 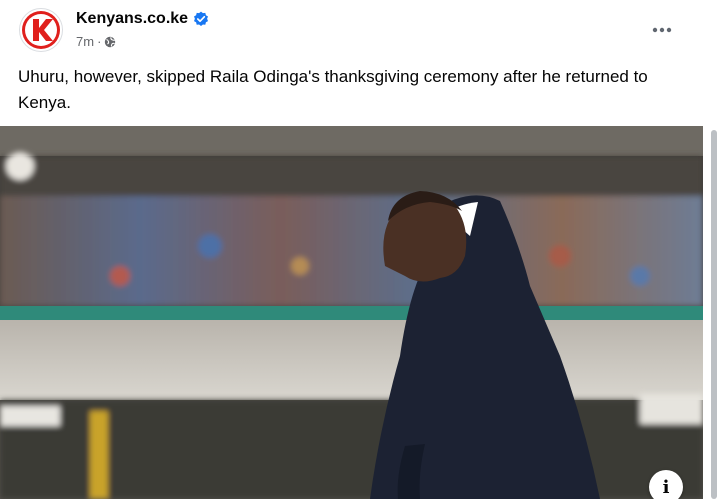 I want to click on more-options-icon, so click(x=662, y=30).